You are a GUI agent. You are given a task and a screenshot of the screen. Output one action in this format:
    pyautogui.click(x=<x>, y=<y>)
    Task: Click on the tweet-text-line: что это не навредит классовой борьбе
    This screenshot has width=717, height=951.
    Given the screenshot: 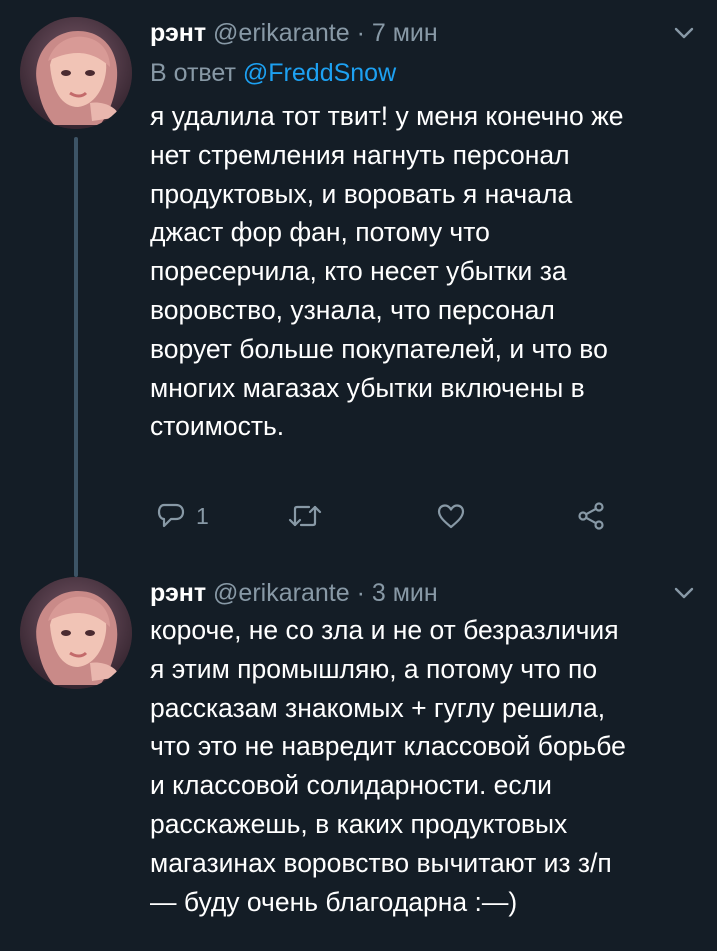 What is the action you would take?
    pyautogui.click(x=388, y=746)
    